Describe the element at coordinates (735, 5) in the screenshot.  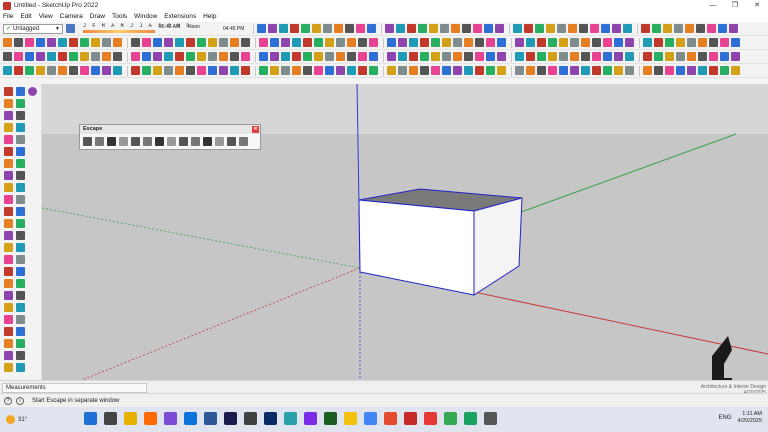
I see `maximize-button: ❐` at that location.